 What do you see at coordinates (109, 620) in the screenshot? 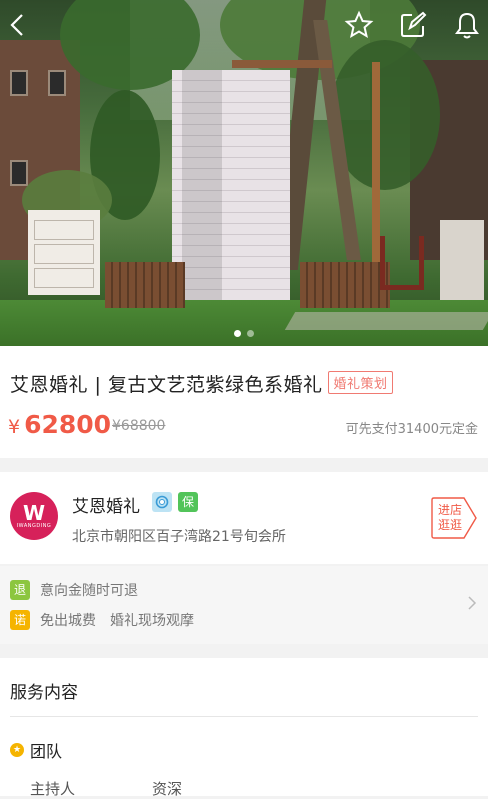
I see `promise-commit-row: 诺 免出城费 婚礼现场观摩` at bounding box center [109, 620].